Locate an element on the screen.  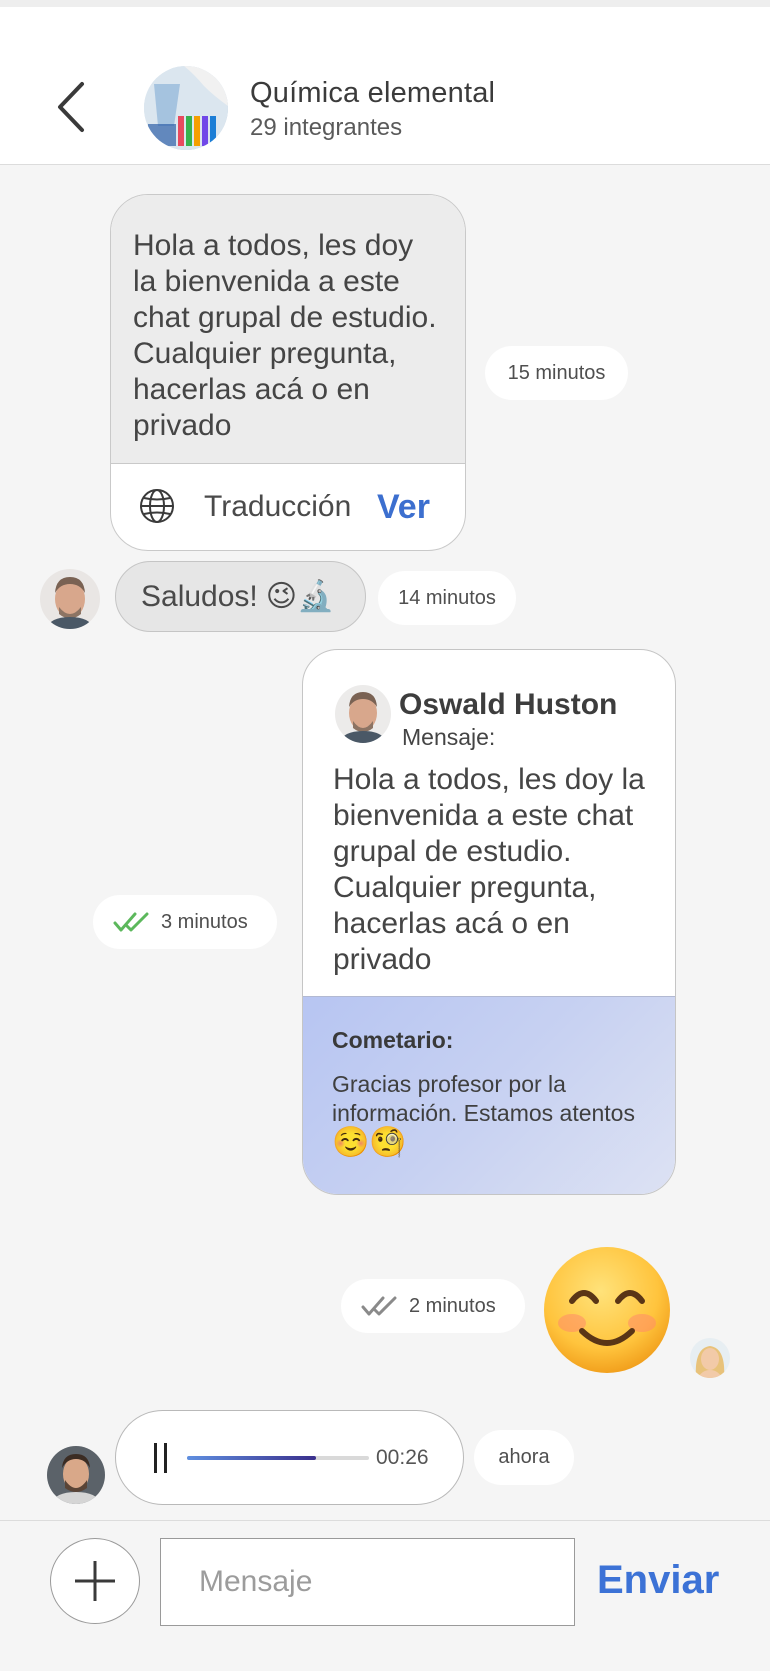
timestamp-pill: 14 minutos is located at coordinates (447, 598).